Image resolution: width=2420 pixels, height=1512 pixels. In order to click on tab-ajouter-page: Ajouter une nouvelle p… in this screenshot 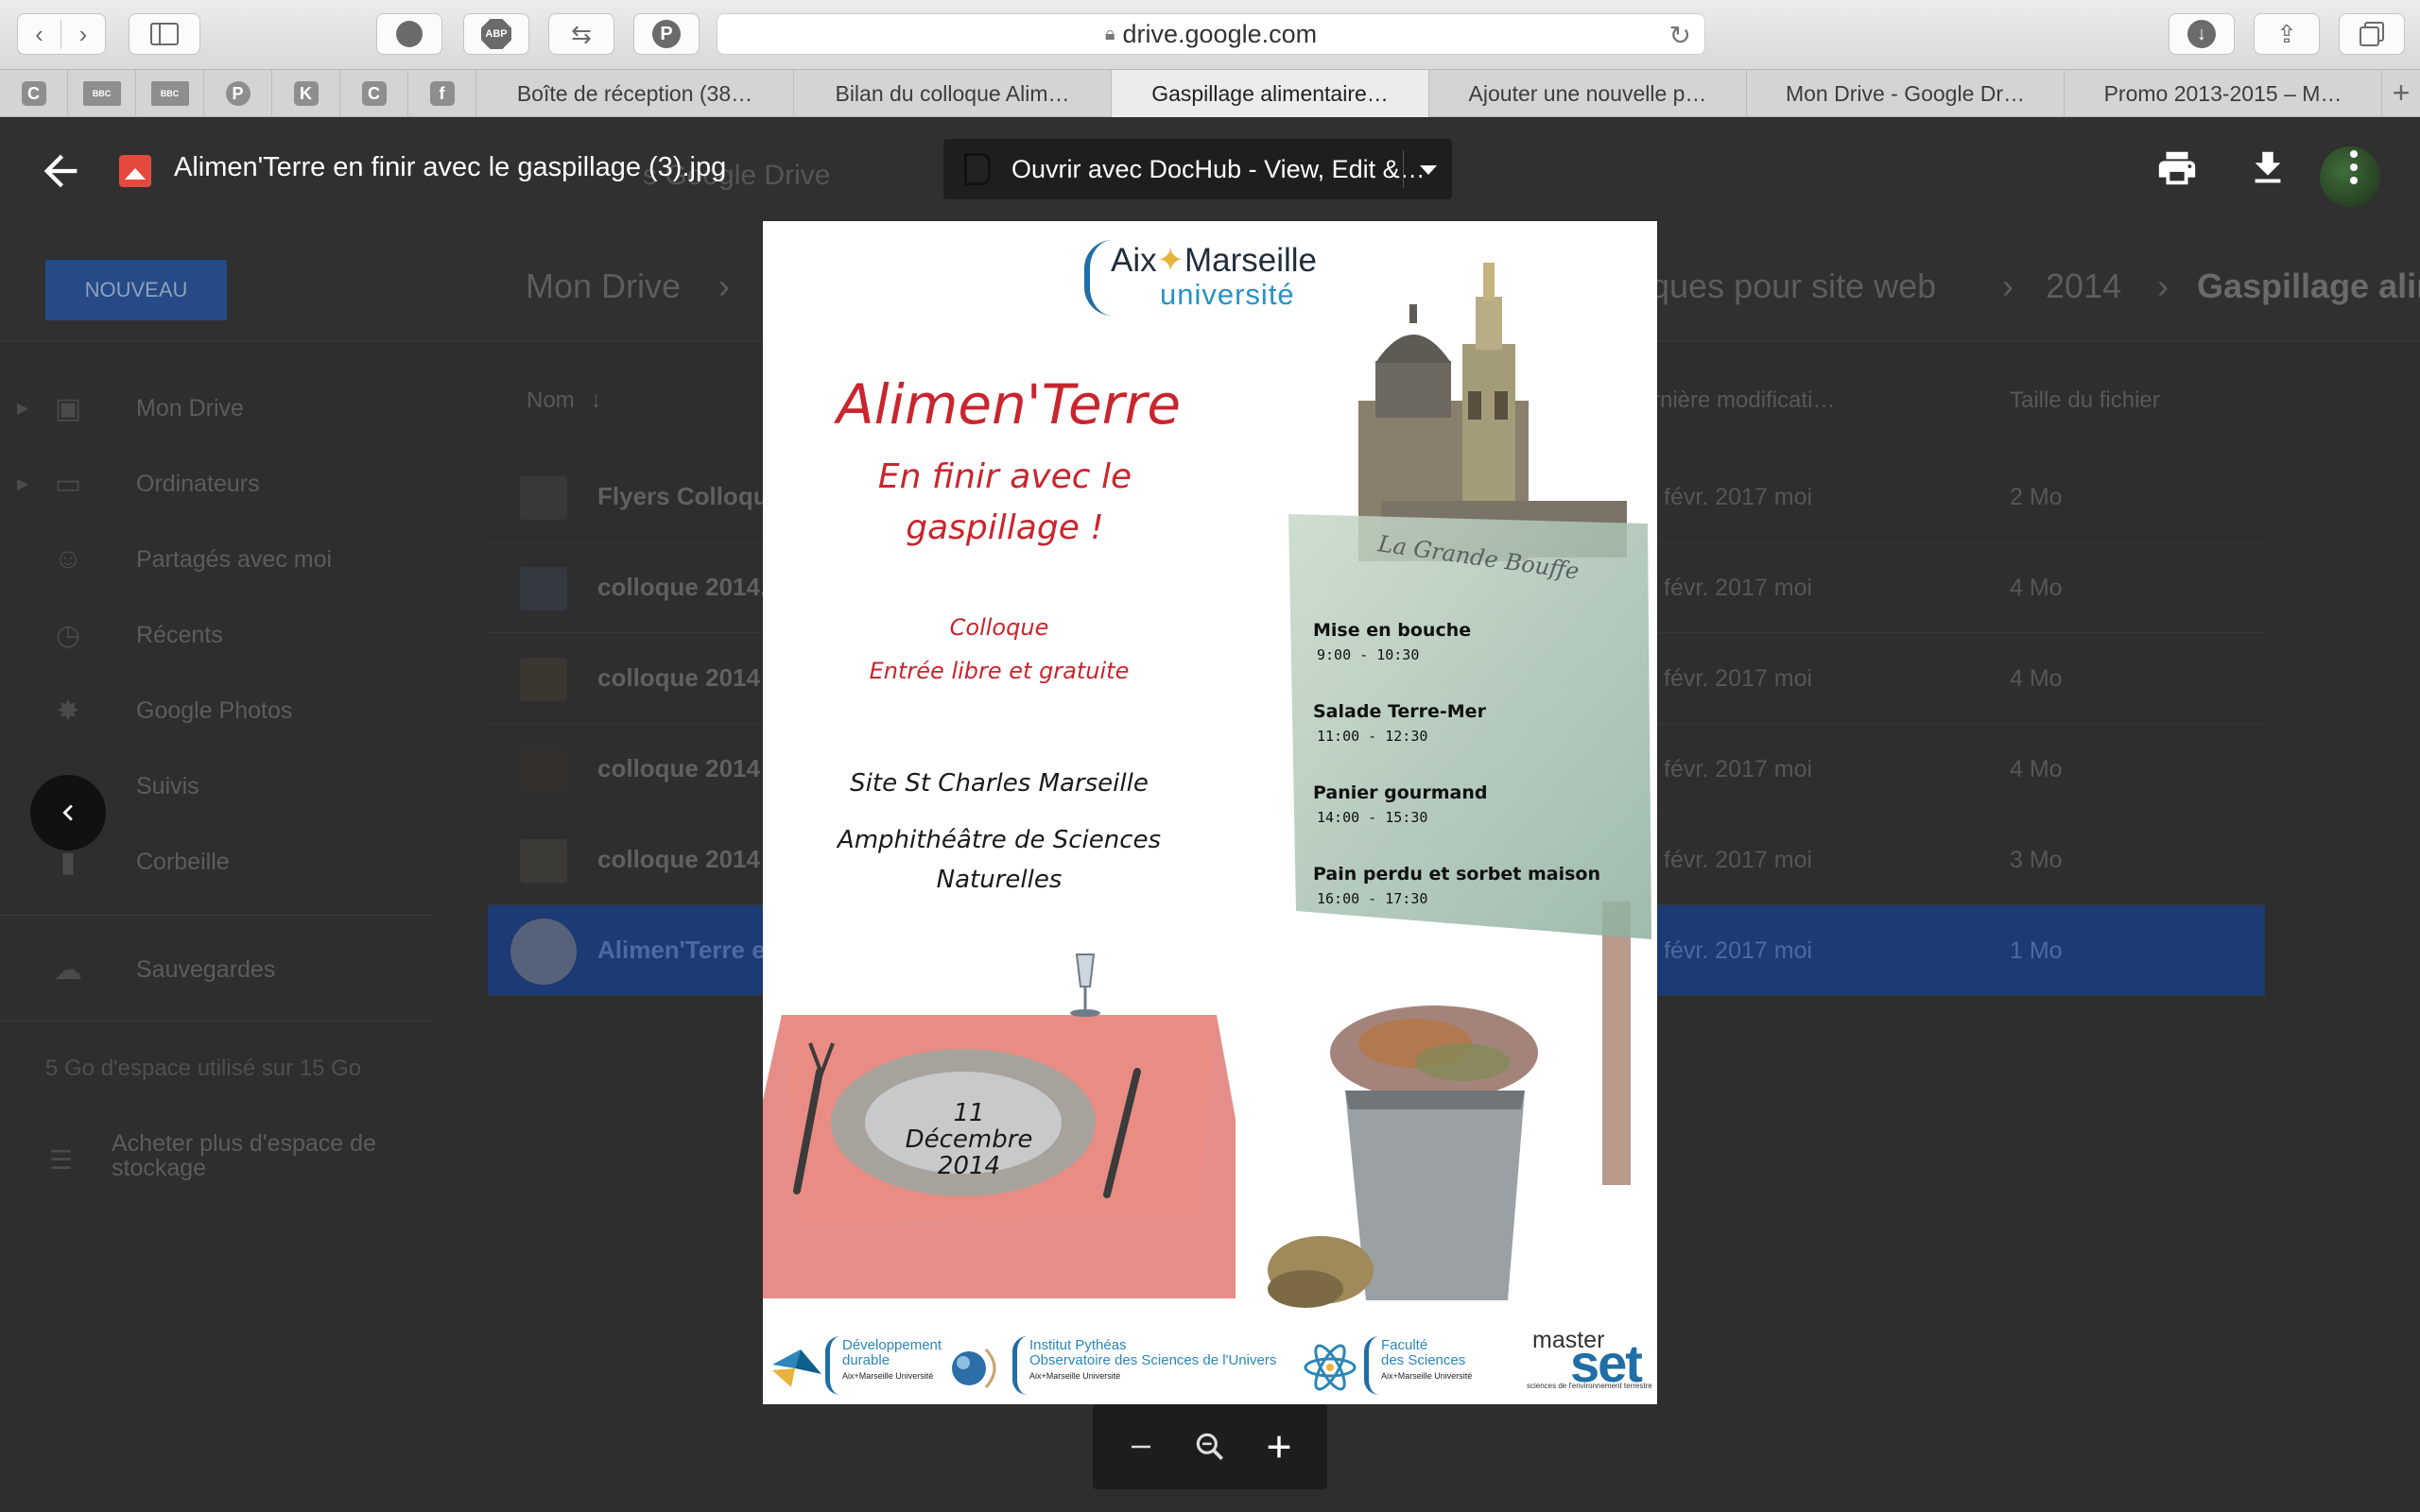, I will do `click(1588, 93)`.